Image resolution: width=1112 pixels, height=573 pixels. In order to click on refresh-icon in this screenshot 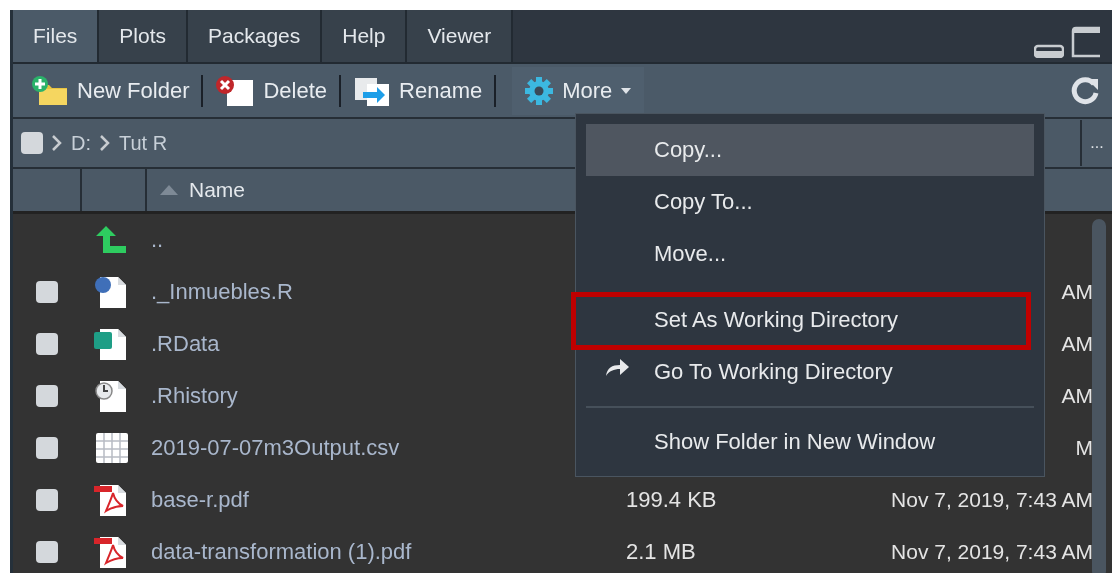, I will do `click(1085, 90)`.